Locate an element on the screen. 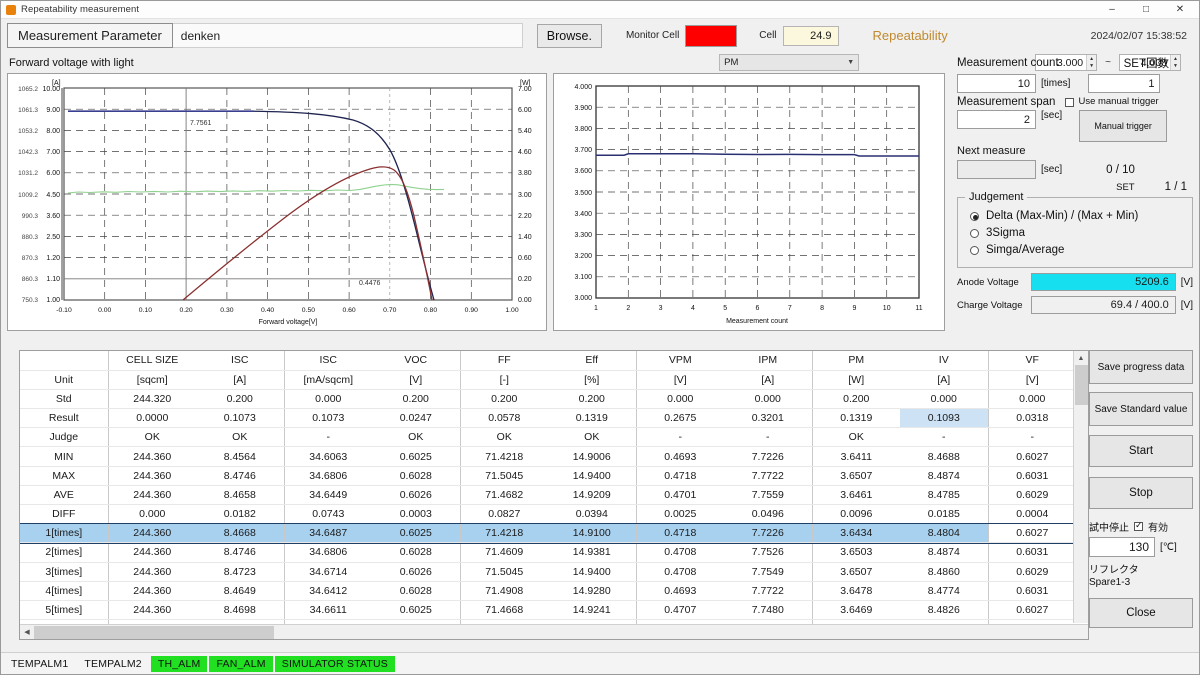  cell: 0.6031 is located at coordinates (1032, 591).